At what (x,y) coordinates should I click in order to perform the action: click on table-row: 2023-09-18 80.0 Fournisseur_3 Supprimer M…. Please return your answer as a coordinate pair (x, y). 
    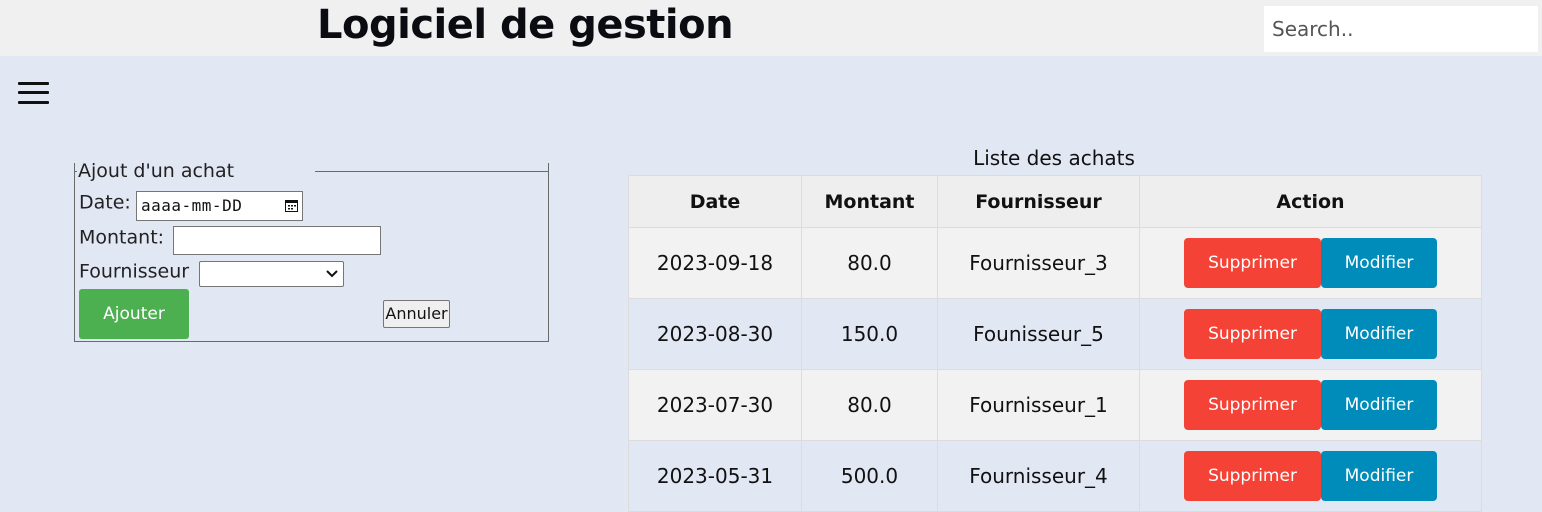
    Looking at the image, I should click on (1055, 263).